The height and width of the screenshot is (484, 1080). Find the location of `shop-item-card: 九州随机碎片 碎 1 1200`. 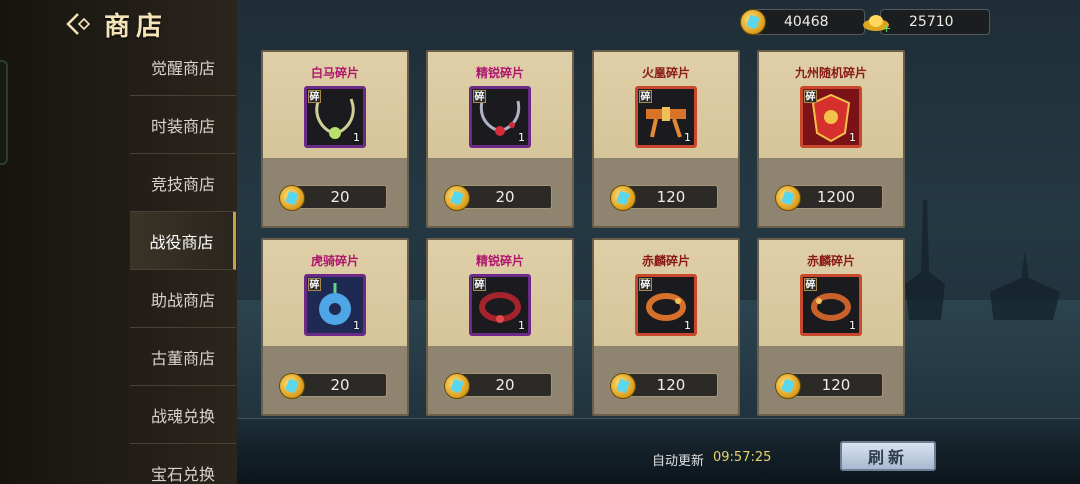

shop-item-card: 九州随机碎片 碎 1 1200 is located at coordinates (831, 139).